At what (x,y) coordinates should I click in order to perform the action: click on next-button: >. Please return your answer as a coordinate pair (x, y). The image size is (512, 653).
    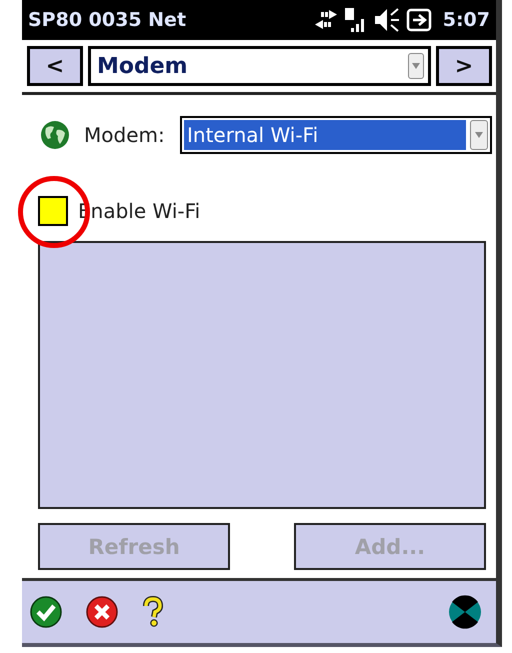
    Looking at the image, I should click on (464, 66).